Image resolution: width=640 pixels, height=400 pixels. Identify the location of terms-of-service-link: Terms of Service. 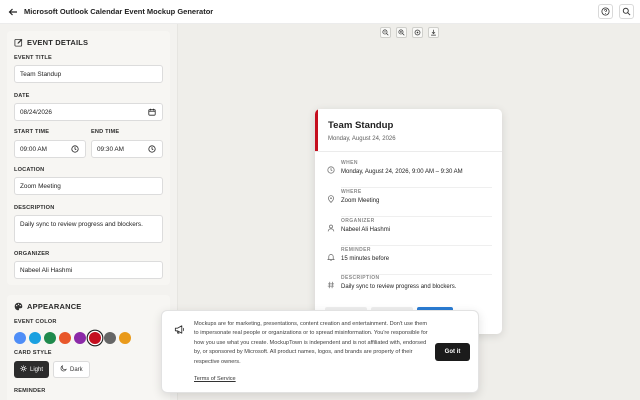
(215, 379).